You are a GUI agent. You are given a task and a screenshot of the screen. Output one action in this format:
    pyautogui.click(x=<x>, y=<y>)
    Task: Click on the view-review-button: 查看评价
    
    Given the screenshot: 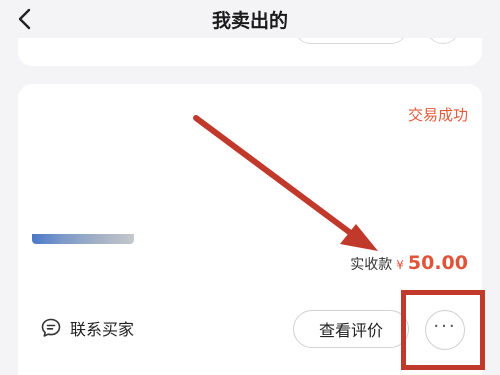 What is the action you would take?
    pyautogui.click(x=351, y=329)
    